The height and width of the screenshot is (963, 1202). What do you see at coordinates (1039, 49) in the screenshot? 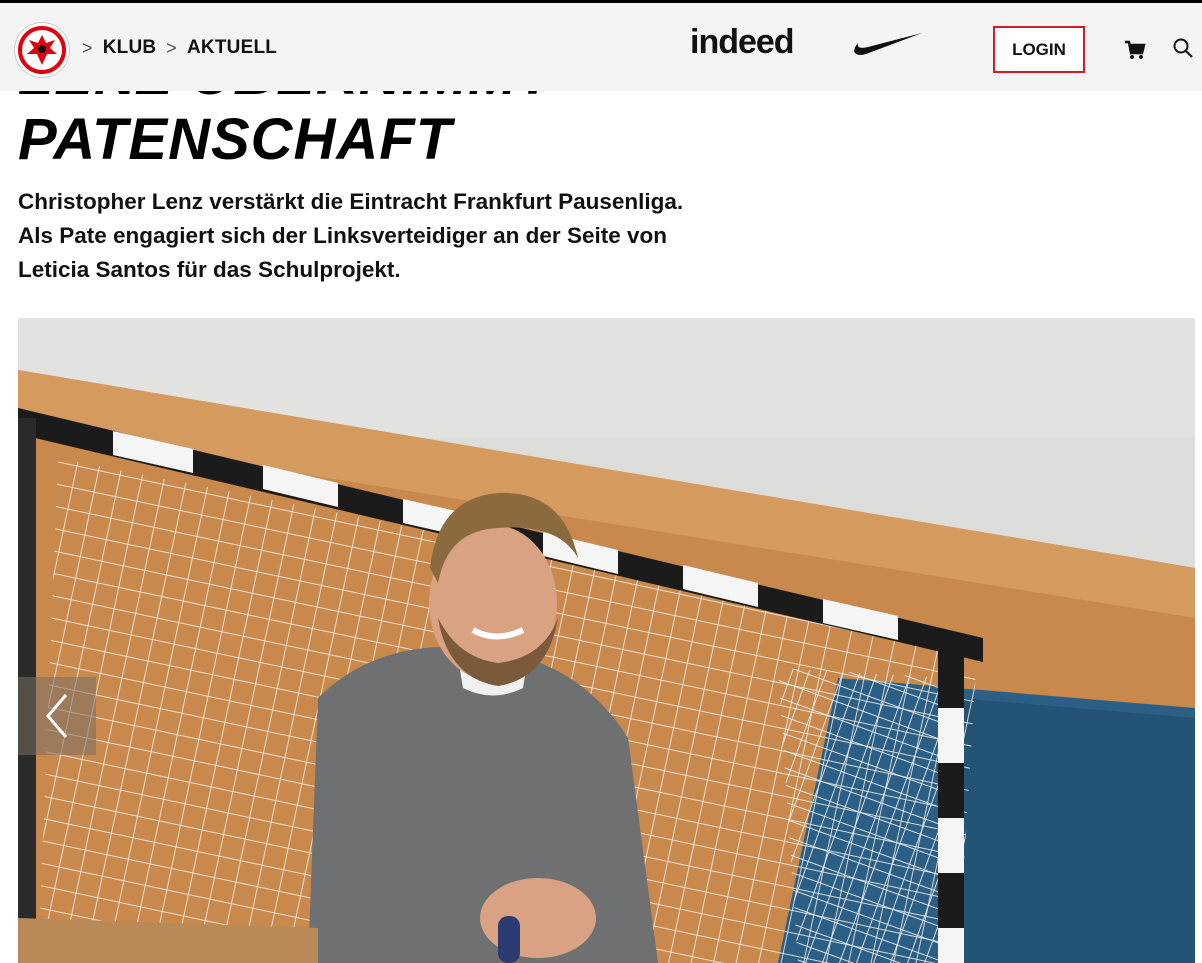
I see `login-button: LOGIN` at bounding box center [1039, 49].